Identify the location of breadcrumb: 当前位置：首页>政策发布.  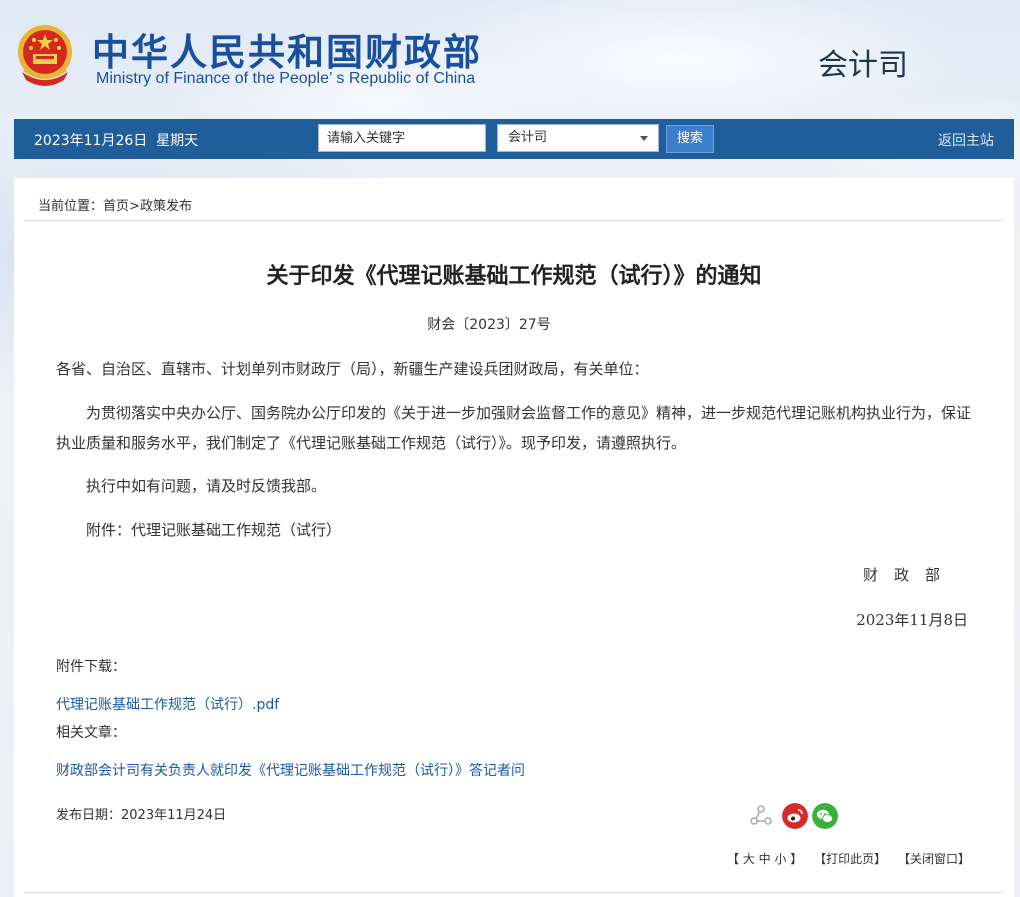
(115, 204).